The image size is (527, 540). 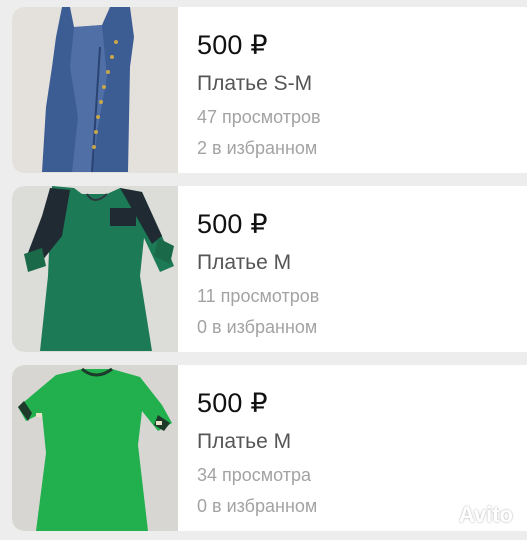 I want to click on listing-photo-green-dress, so click(x=95, y=448).